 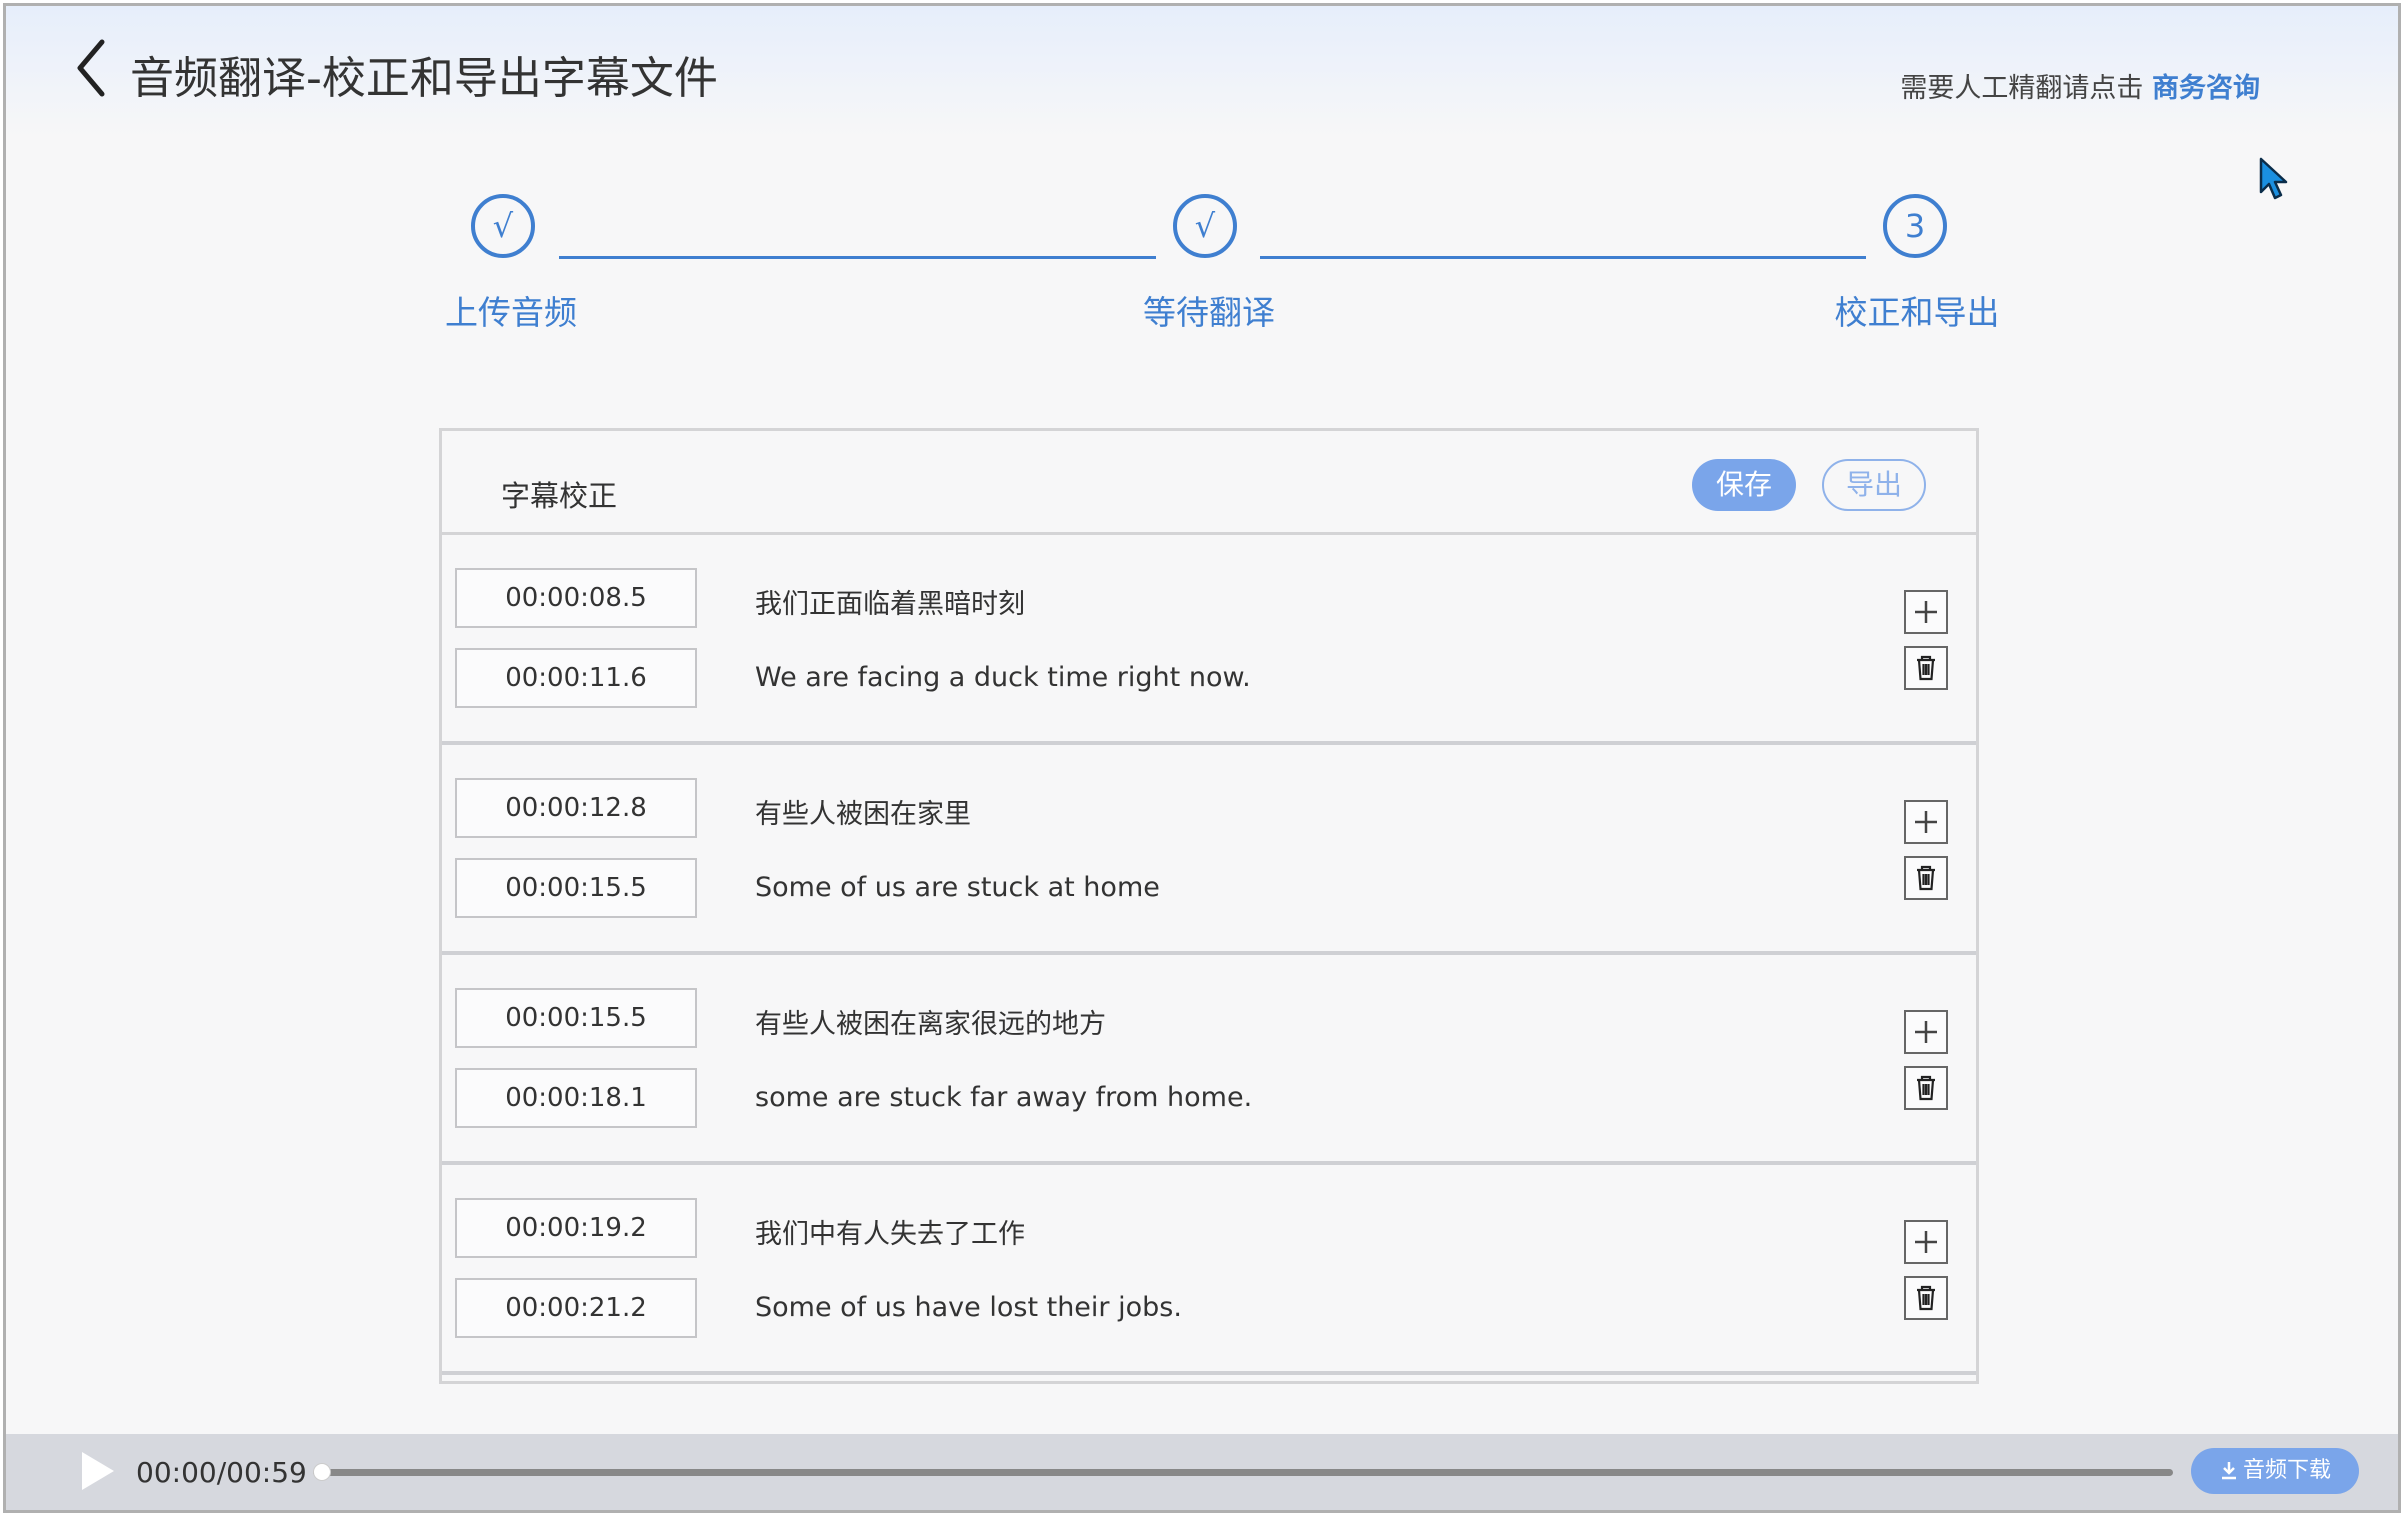 I want to click on translation-text: Some of us are stuck at home, so click(x=957, y=887).